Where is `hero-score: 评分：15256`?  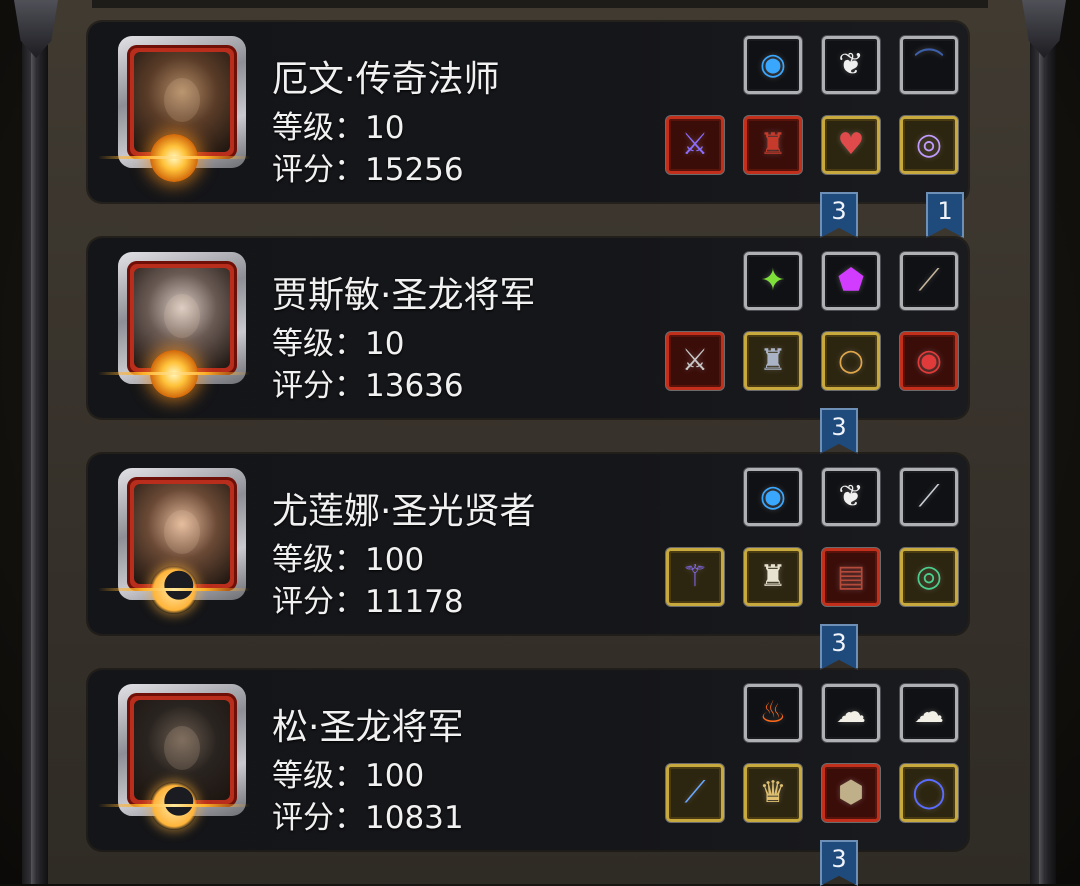 hero-score: 评分：15256 is located at coordinates (368, 166).